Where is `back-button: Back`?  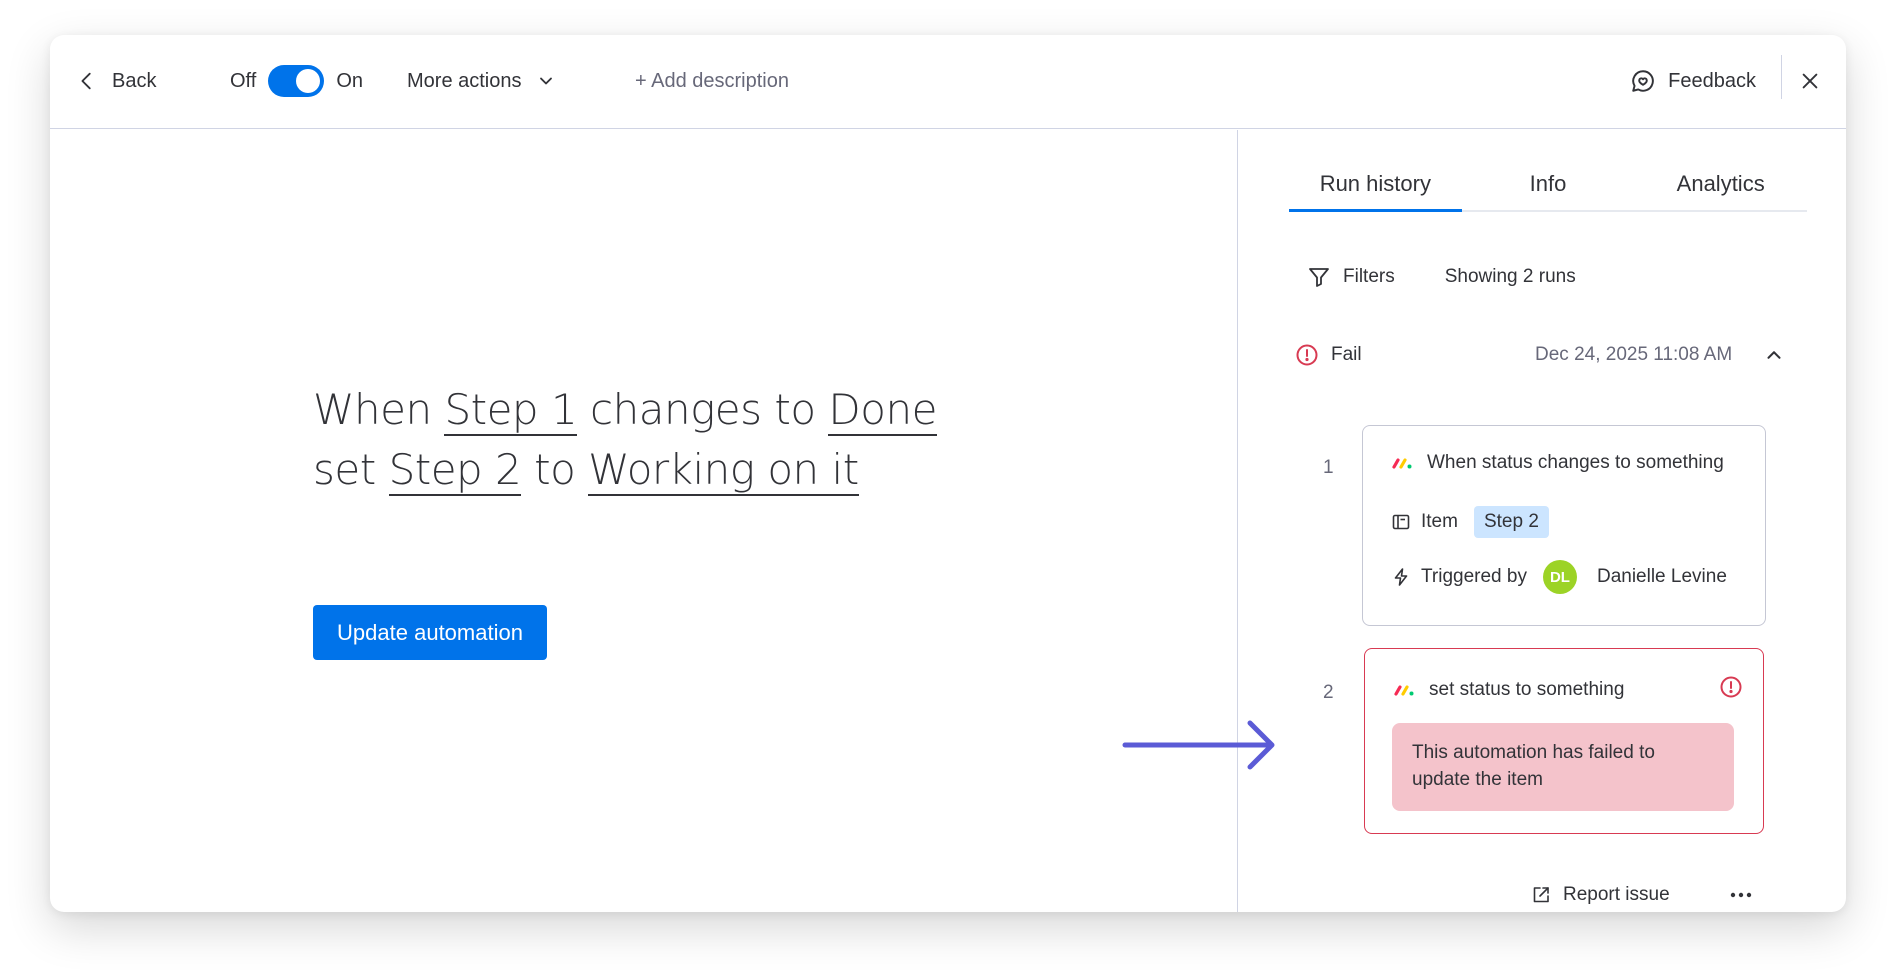
back-button: Back is located at coordinates (116, 81).